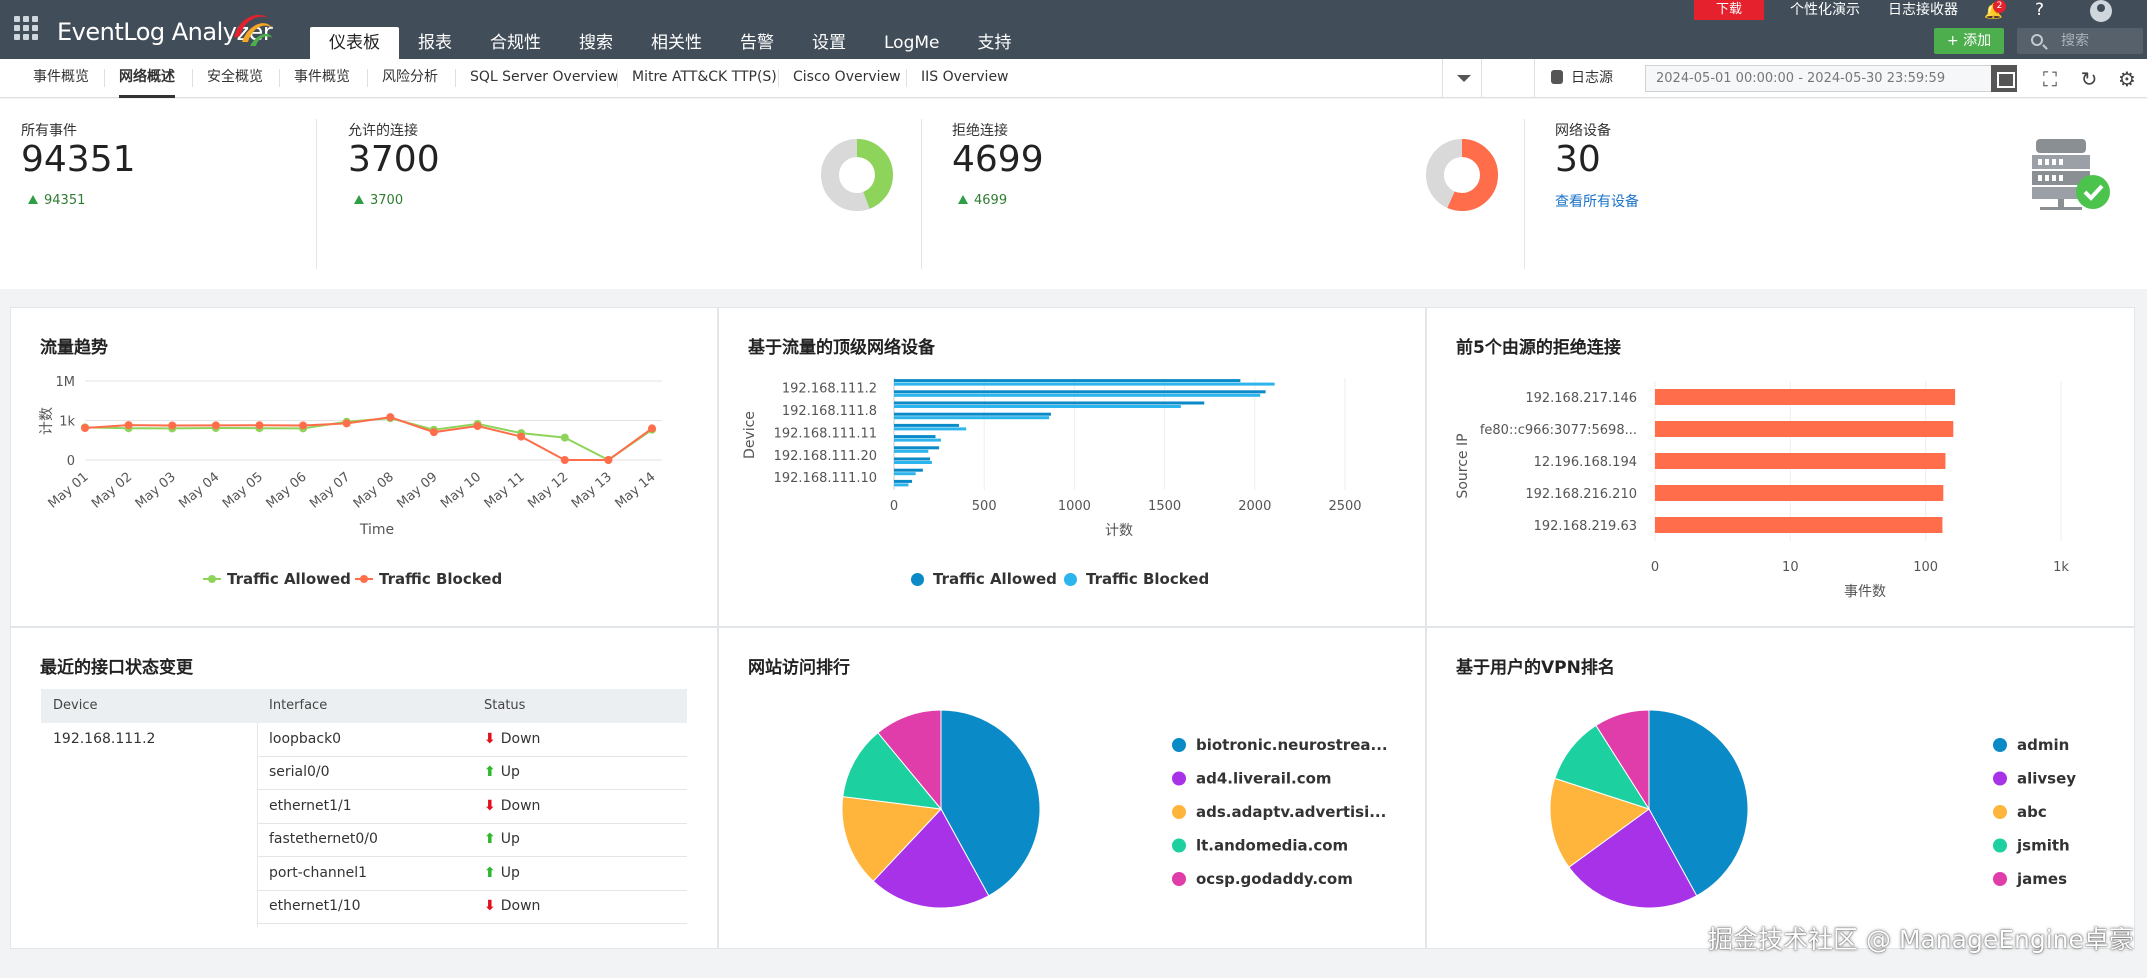 This screenshot has height=978, width=2147. What do you see at coordinates (757, 43) in the screenshot?
I see `nav-item-5: 告警` at bounding box center [757, 43].